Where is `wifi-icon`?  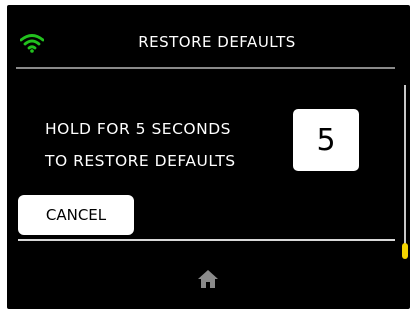 wifi-icon is located at coordinates (32, 43).